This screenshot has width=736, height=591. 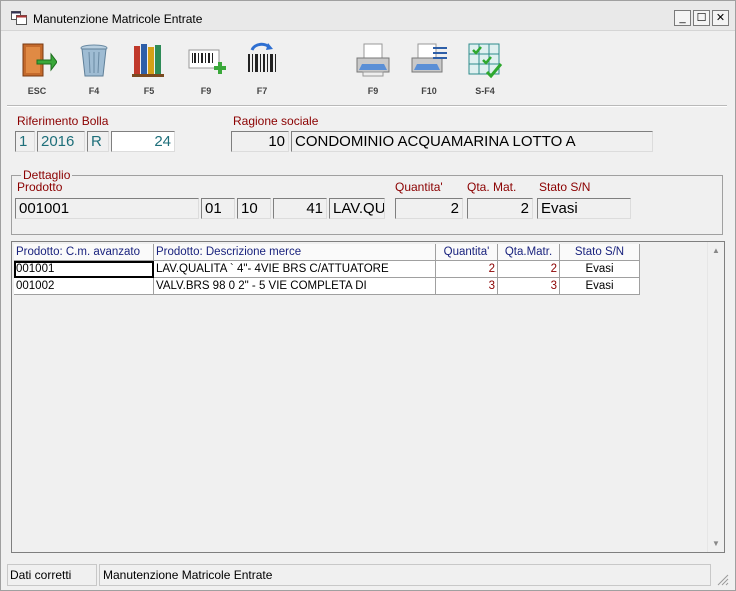 What do you see at coordinates (485, 61) in the screenshot?
I see `grid-check-icon` at bounding box center [485, 61].